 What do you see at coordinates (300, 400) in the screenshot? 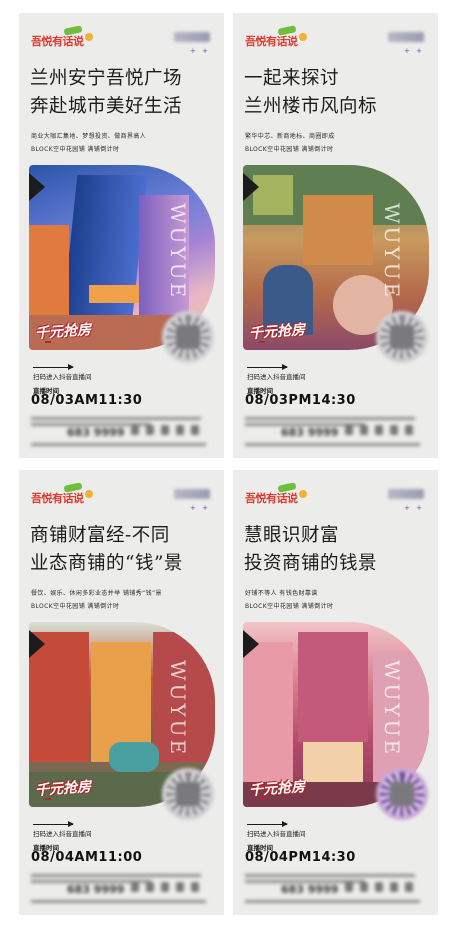
I see `live-time: 08/03PM14:30` at bounding box center [300, 400].